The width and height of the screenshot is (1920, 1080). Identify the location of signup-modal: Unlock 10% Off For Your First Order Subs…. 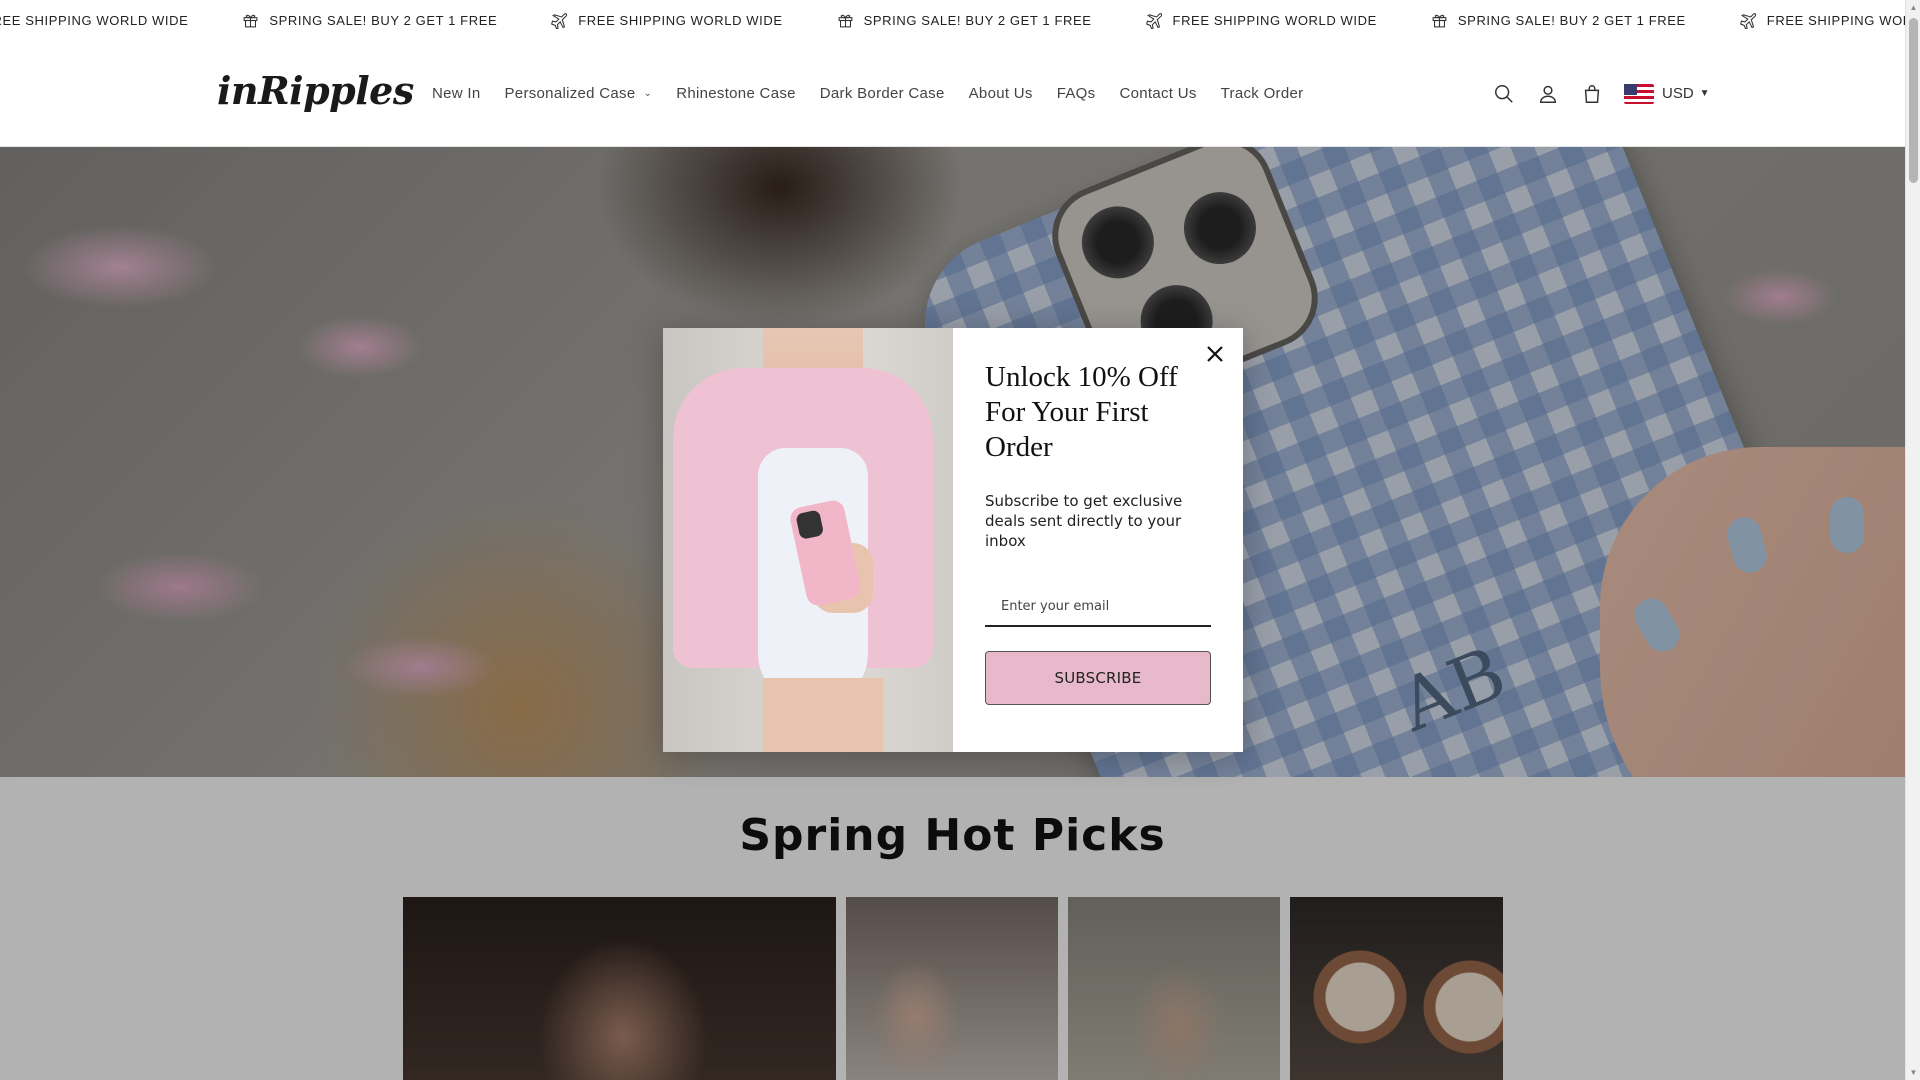
(953, 540).